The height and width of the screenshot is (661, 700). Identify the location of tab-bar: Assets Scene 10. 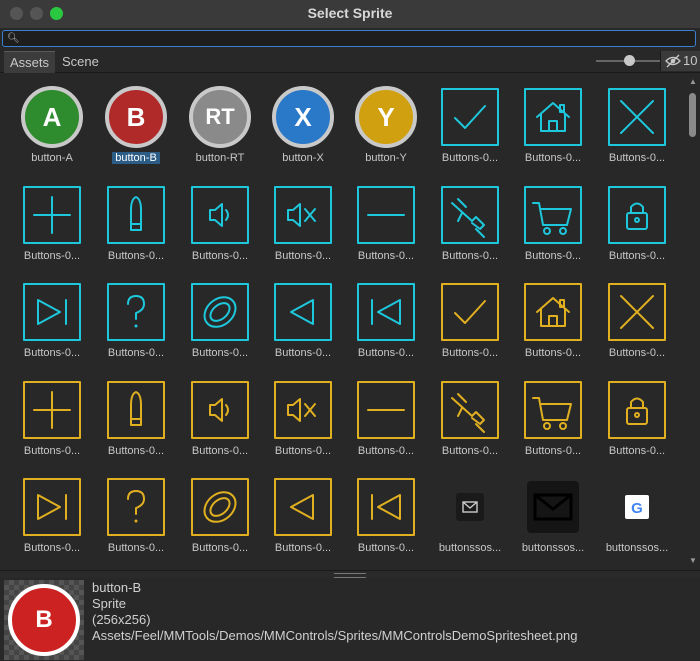
(350, 61).